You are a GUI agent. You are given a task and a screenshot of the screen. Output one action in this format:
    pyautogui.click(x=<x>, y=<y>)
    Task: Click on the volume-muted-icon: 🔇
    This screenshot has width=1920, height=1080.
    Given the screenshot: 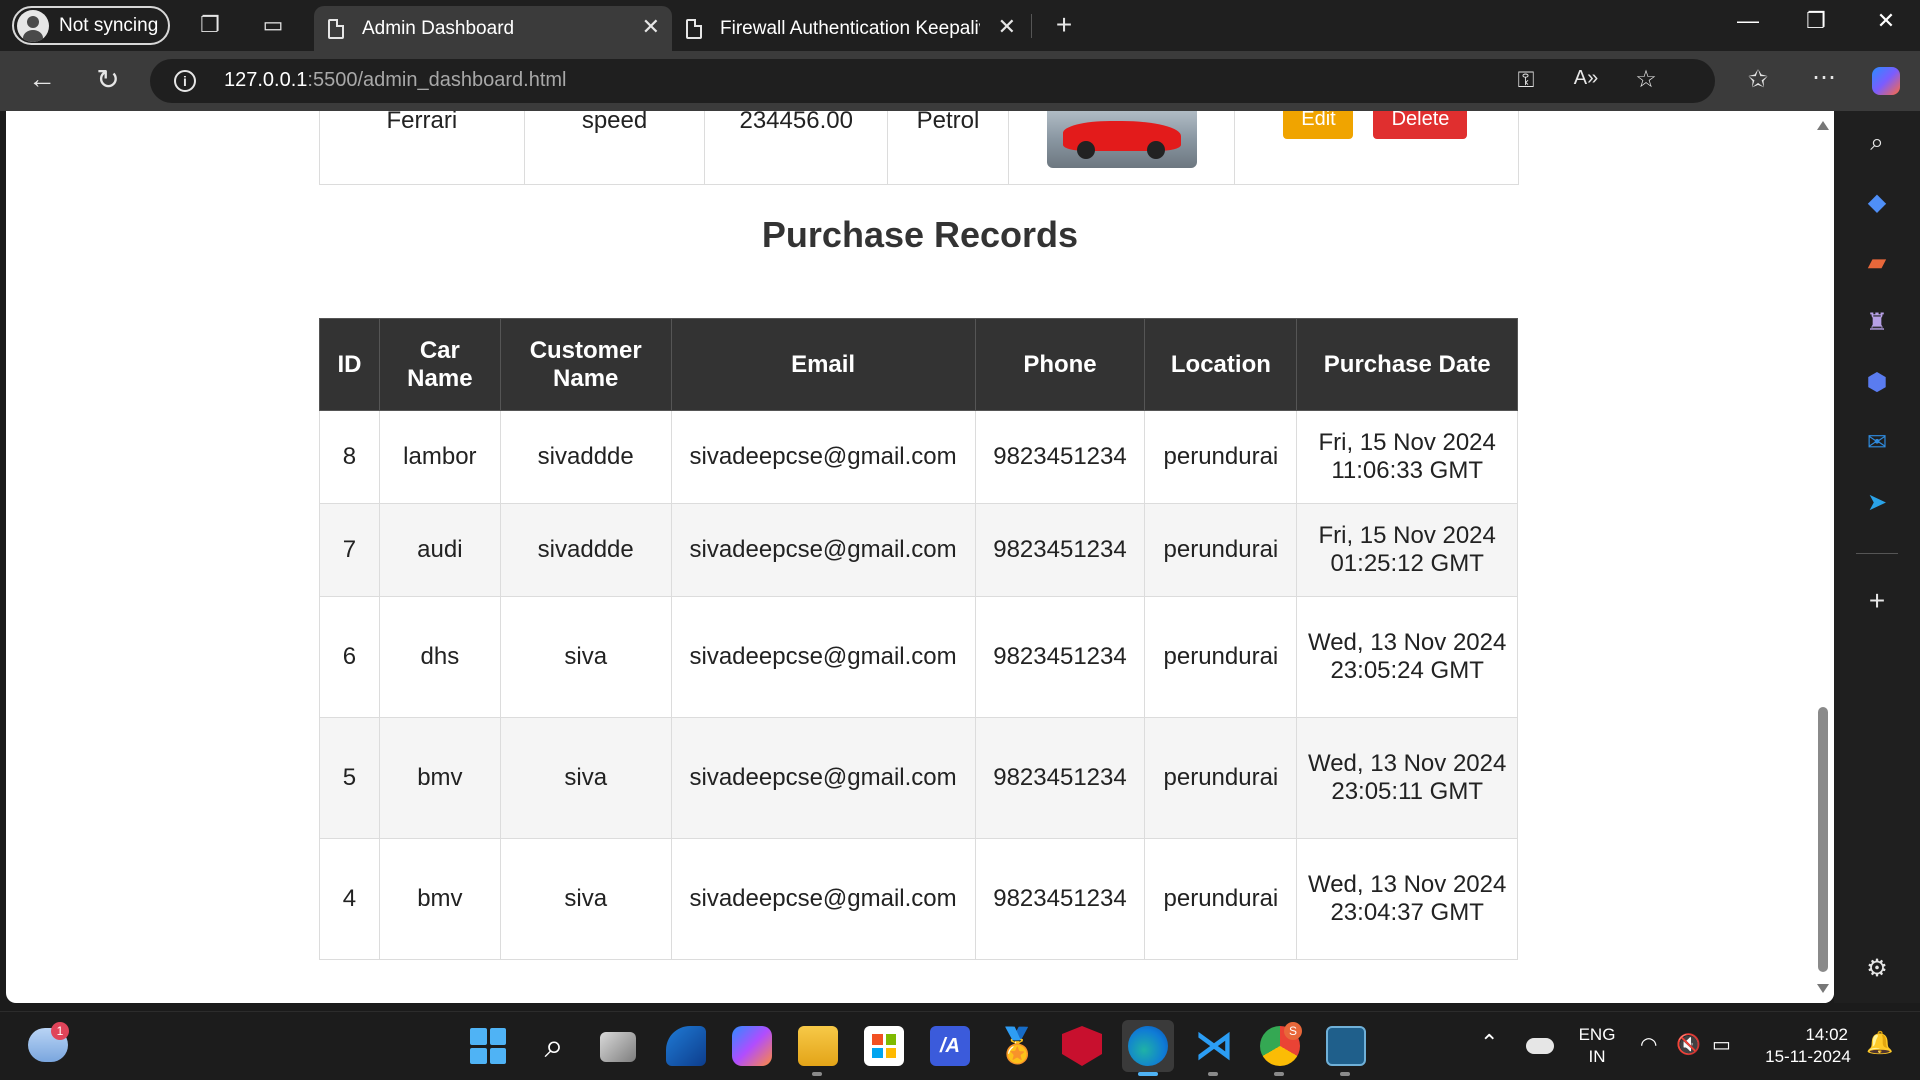 What is the action you would take?
    pyautogui.click(x=1688, y=1045)
    